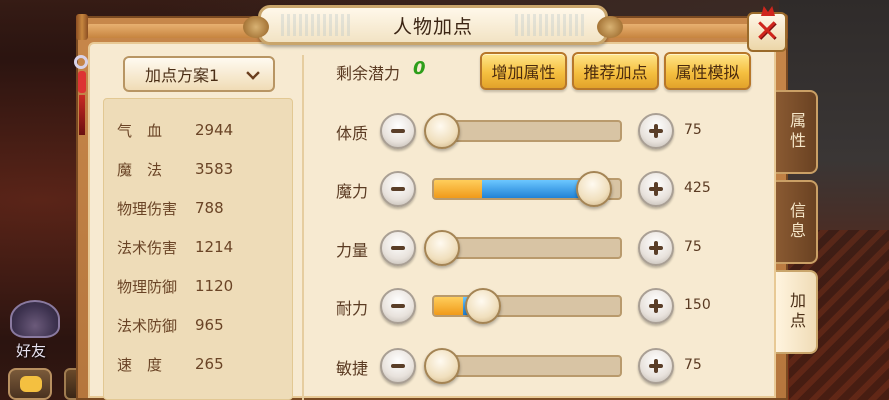 Image resolution: width=889 pixels, height=400 pixels. What do you see at coordinates (352, 191) in the screenshot?
I see `attribute-label: 魔力` at bounding box center [352, 191].